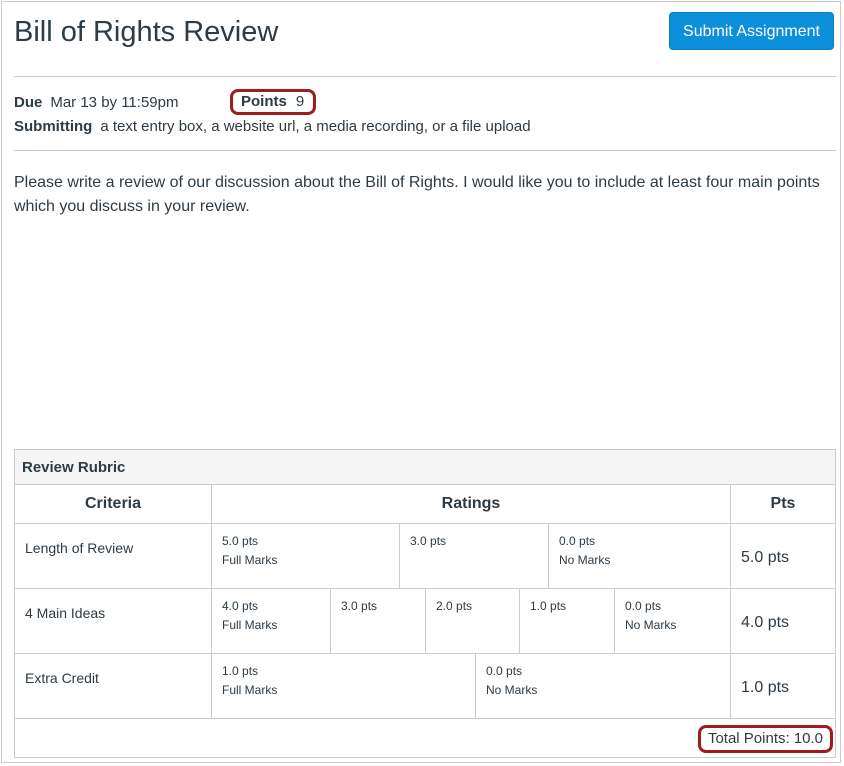 This screenshot has width=844, height=766. Describe the element at coordinates (454, 606) in the screenshot. I see `rating-pts: 2.0 pts` at that location.